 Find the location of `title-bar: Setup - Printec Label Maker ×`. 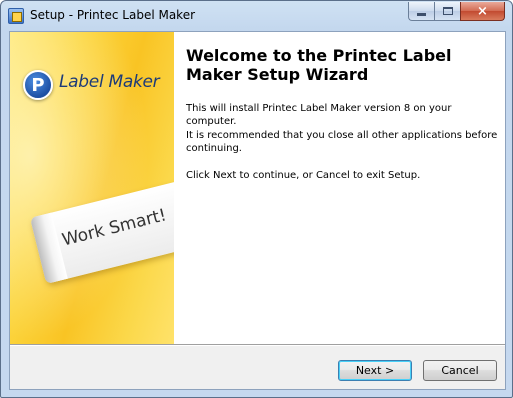

title-bar: Setup - Printec Label Maker × is located at coordinates (256, 16).